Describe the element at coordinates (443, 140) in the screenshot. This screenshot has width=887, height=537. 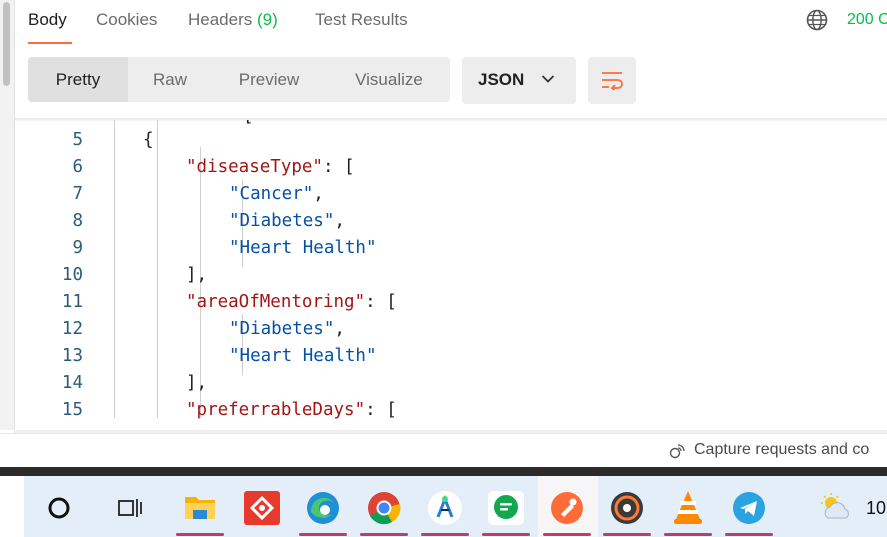
I see `code-line: 5{` at that location.